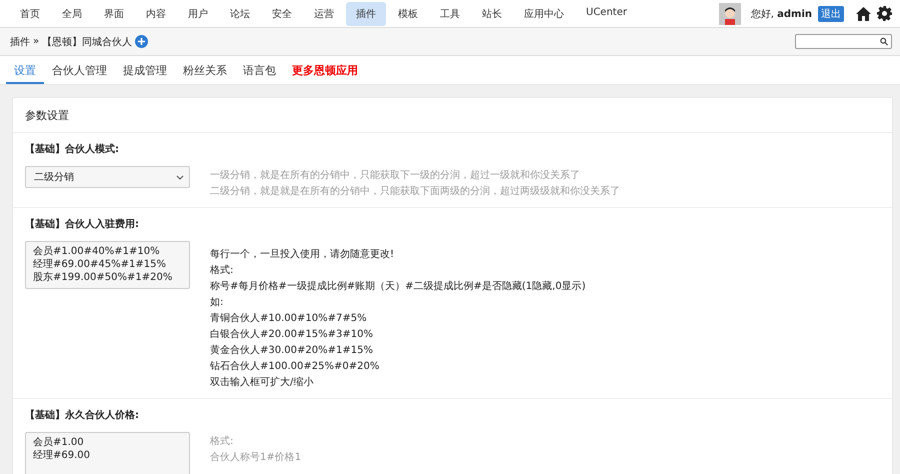 This screenshot has height=474, width=900. Describe the element at coordinates (72, 14) in the screenshot. I see `nav-item: 全局` at that location.